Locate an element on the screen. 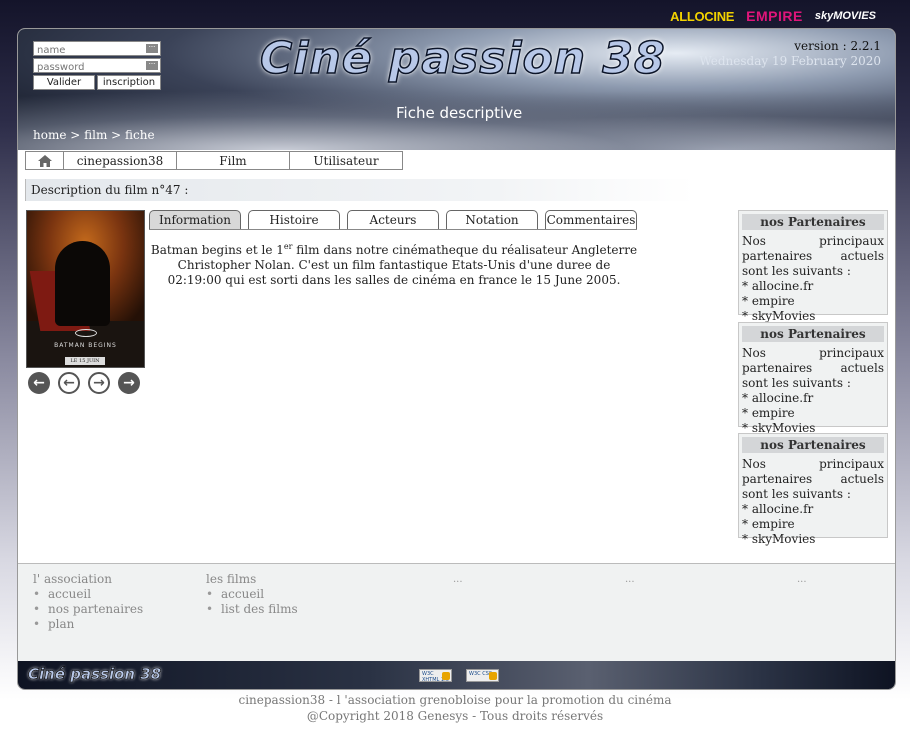 This screenshot has height=740, width=910. last-arrow-icon: → is located at coordinates (129, 383).